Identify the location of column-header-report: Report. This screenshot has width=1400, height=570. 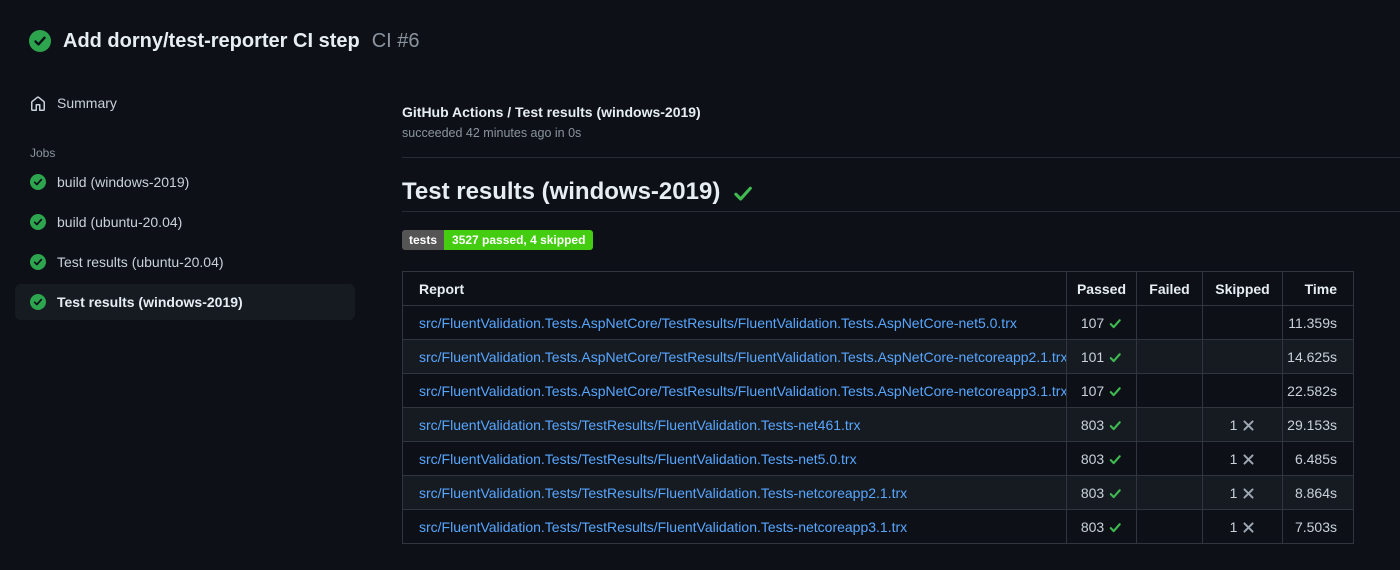
(734, 288).